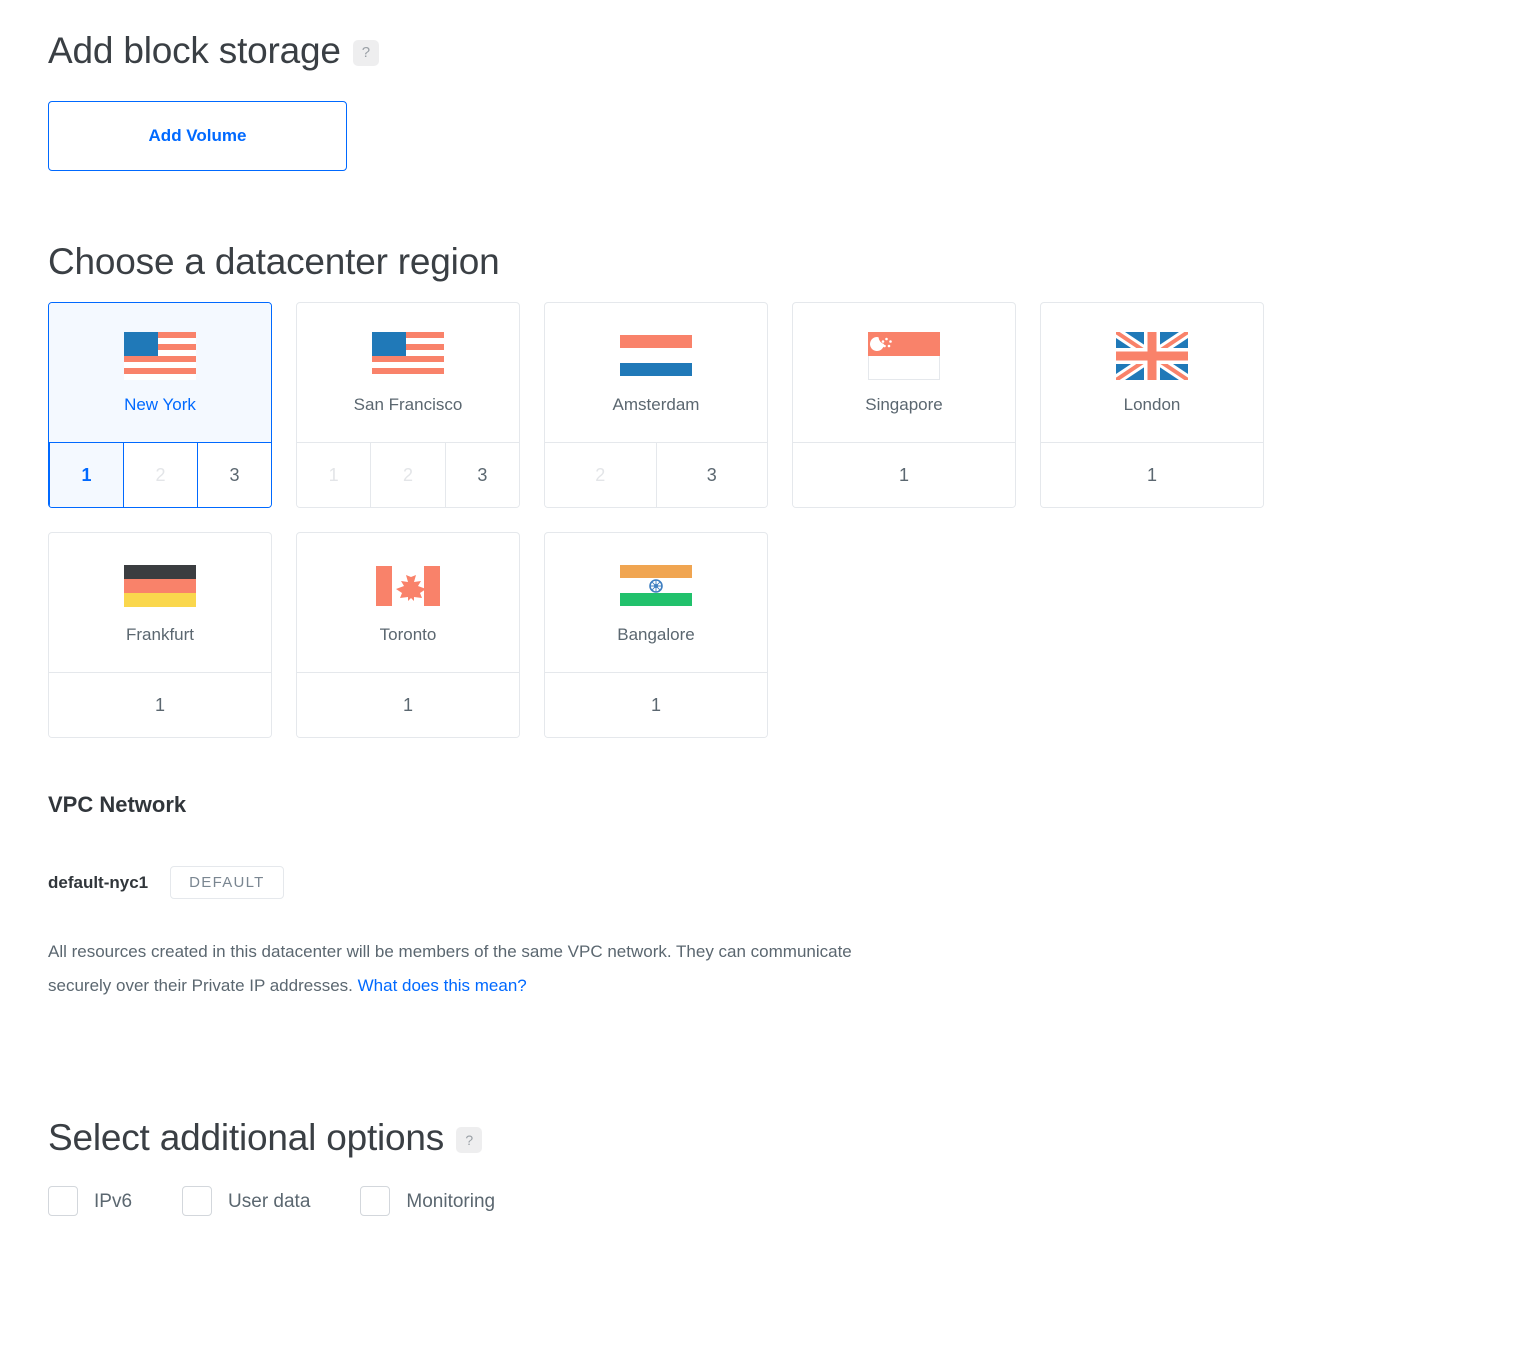  I want to click on region-card-header: San Francisco, so click(408, 372).